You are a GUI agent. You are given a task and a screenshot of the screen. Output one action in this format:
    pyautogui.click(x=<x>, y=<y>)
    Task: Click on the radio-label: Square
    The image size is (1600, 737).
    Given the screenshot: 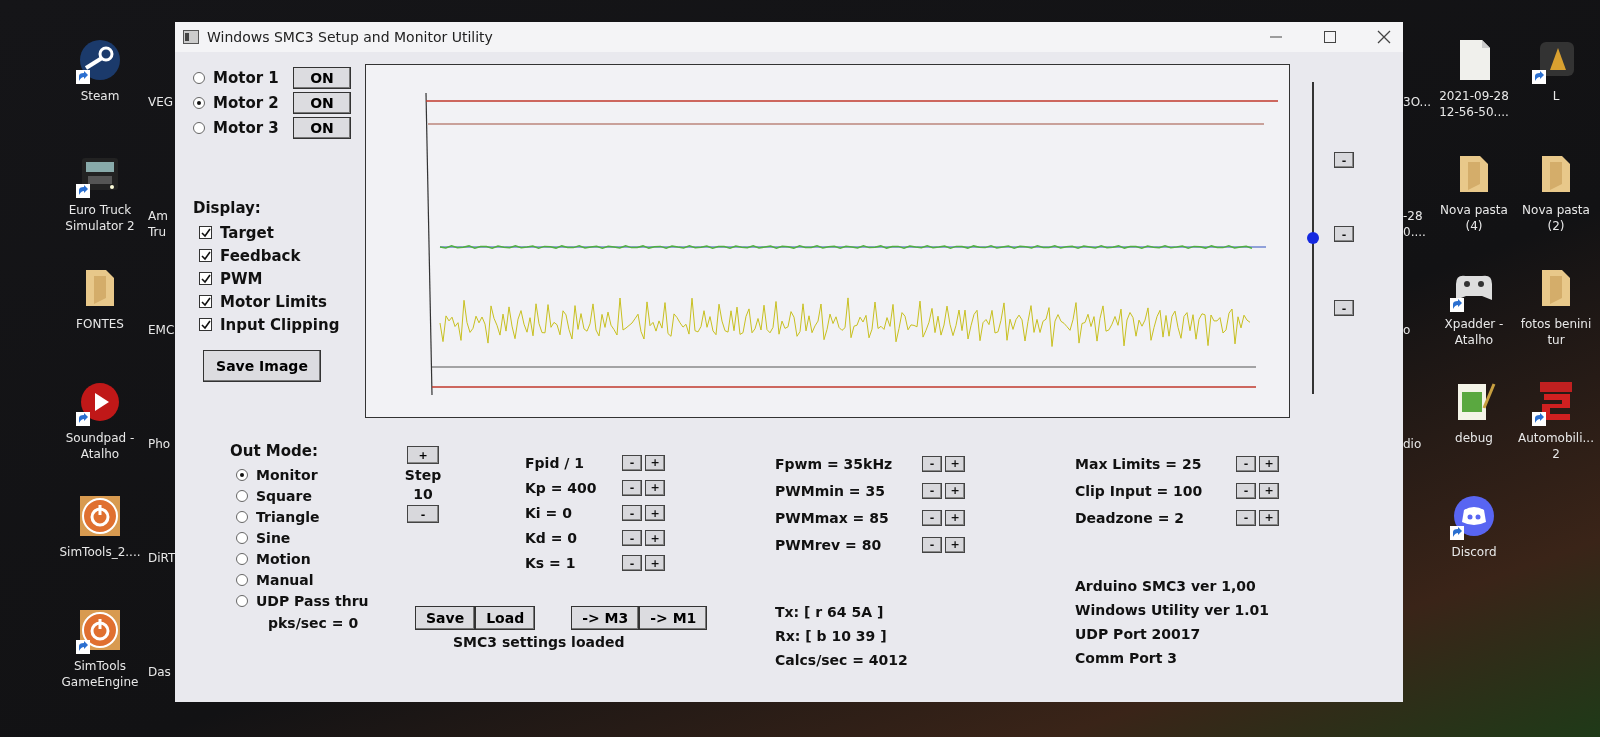 What is the action you would take?
    pyautogui.click(x=284, y=495)
    